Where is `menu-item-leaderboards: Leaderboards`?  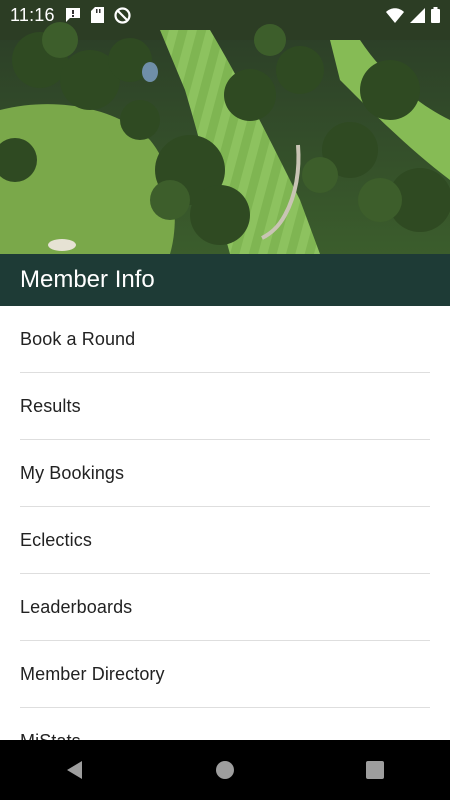 menu-item-leaderboards: Leaderboards is located at coordinates (225, 607).